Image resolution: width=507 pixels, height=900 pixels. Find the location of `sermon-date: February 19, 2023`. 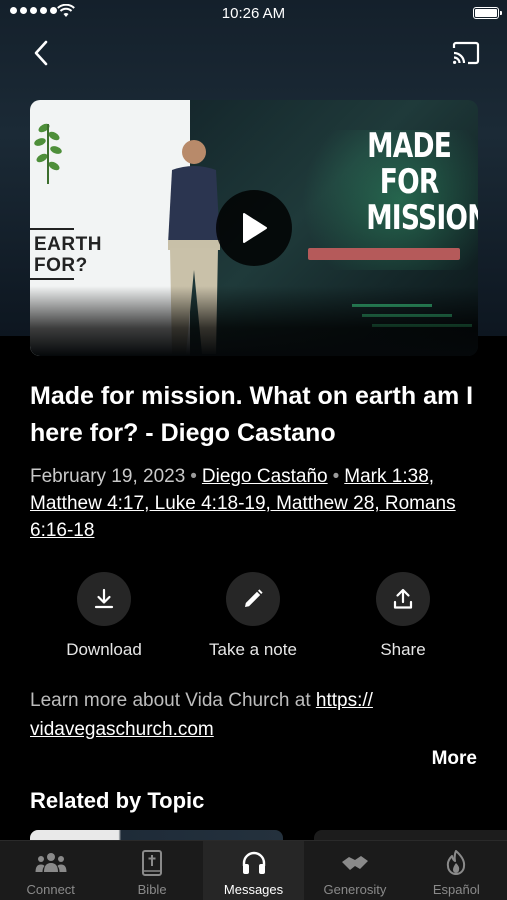

sermon-date: February 19, 2023 is located at coordinates (108, 476).